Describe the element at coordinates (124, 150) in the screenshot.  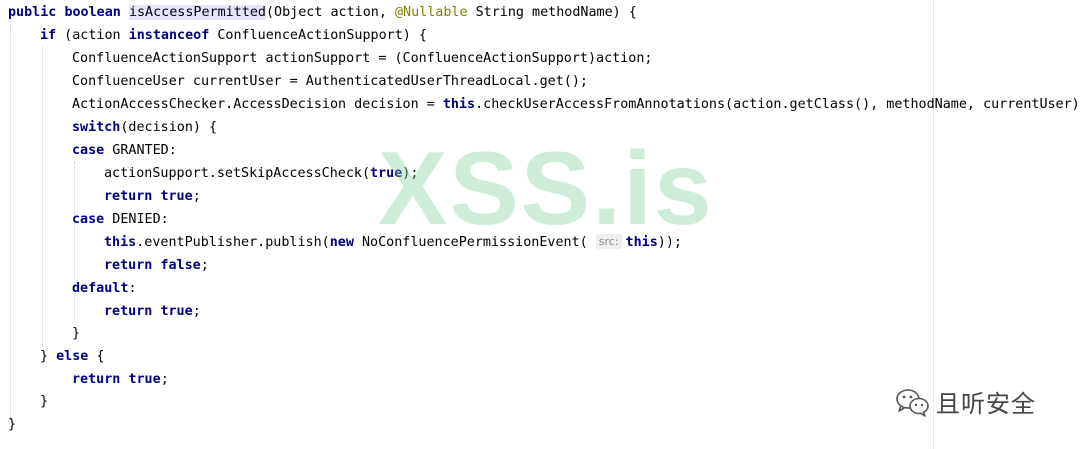
I see `code-line-7: case GRANTED:` at that location.